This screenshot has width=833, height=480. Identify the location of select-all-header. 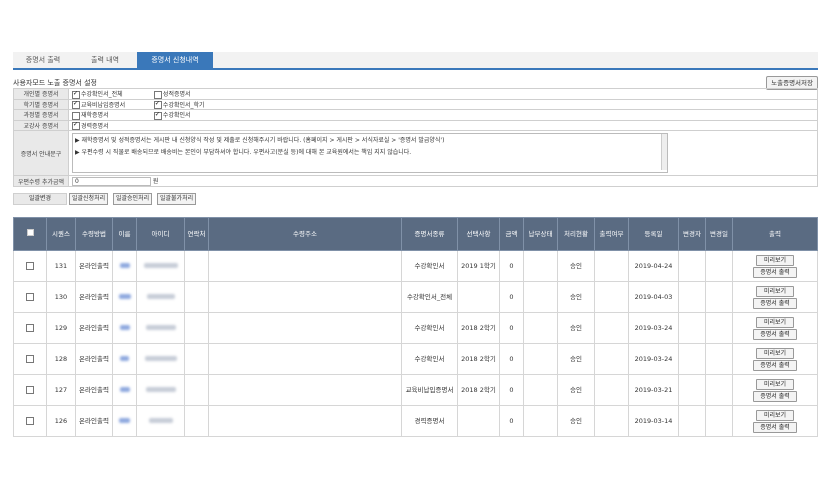
(30, 234).